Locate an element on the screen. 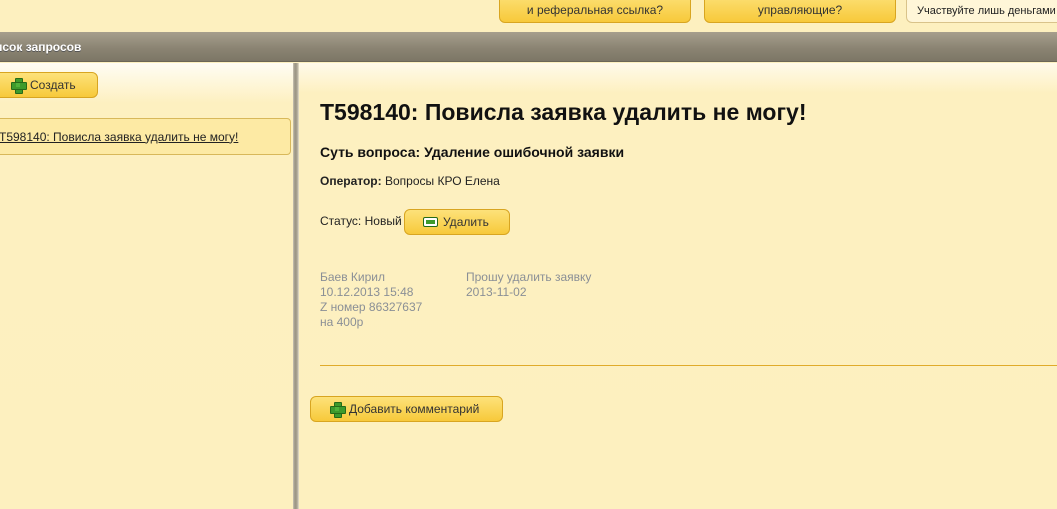  referral-link-button: и реферальная ссылка? is located at coordinates (595, 11).